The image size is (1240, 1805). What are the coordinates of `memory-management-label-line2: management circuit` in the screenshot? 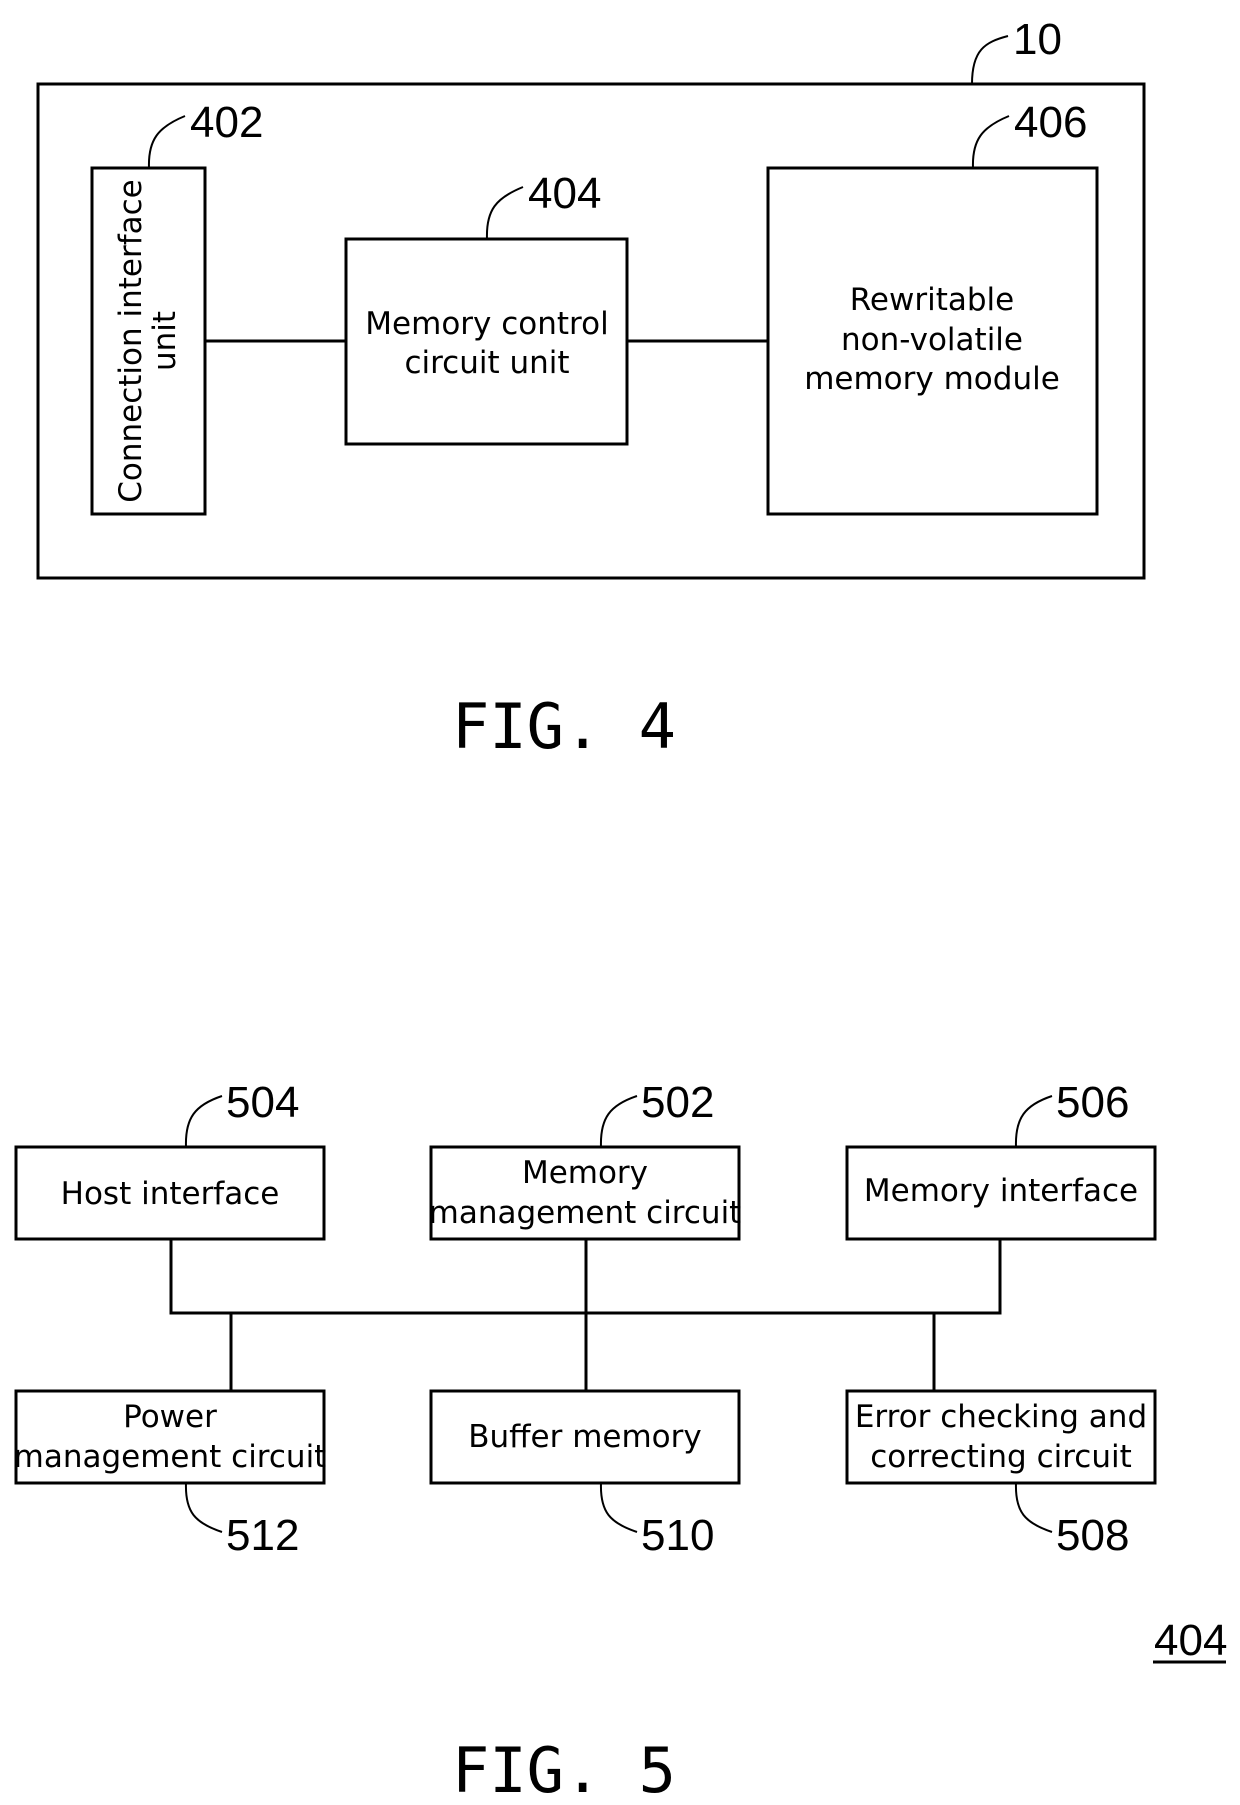 It's located at (585, 1213).